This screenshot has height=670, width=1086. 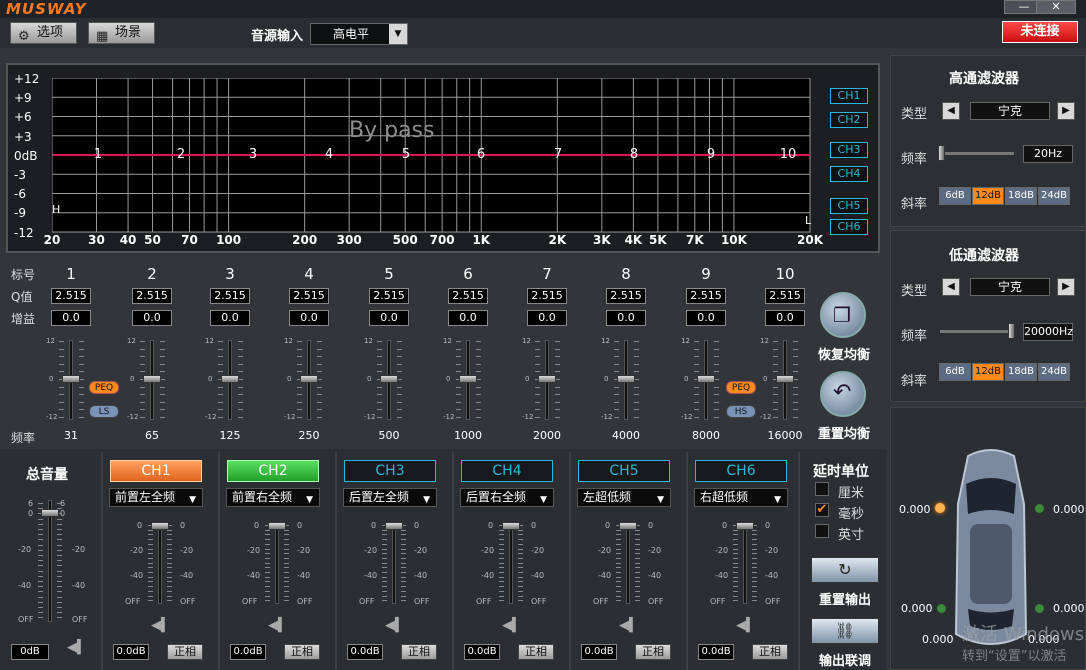 I want to click on source-input-select: 高电平 ▼, so click(x=359, y=34).